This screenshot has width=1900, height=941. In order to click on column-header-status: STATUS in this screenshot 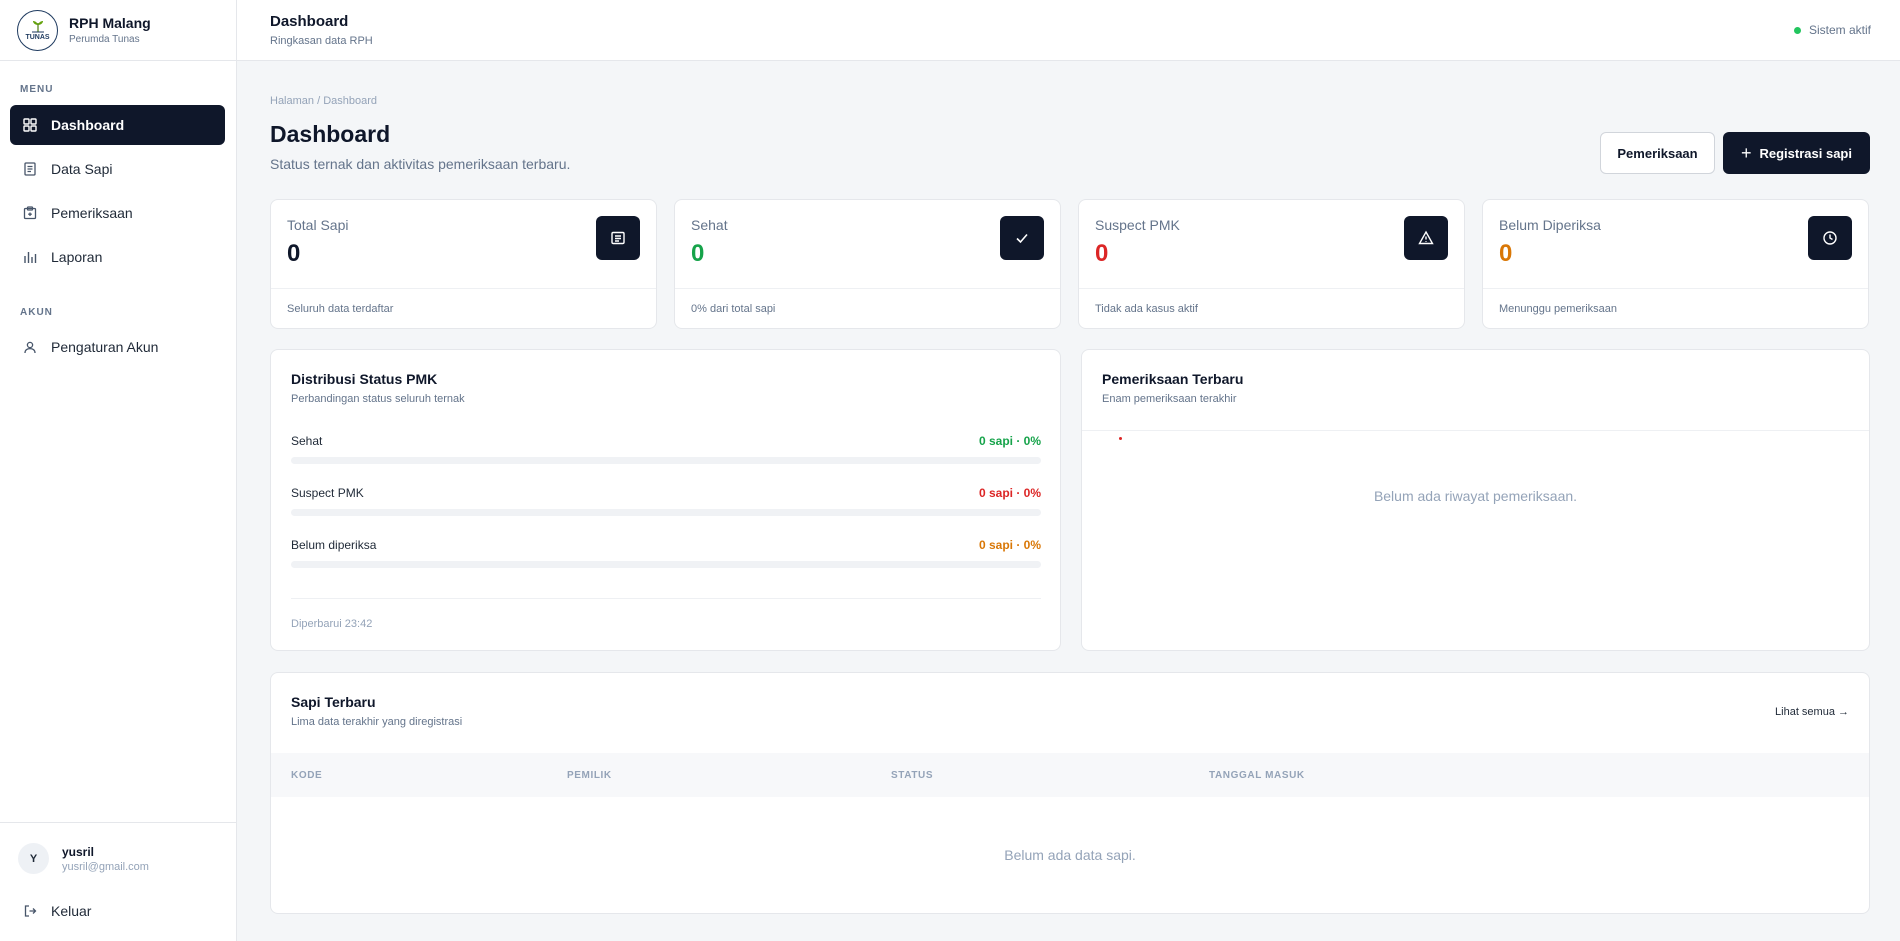, I will do `click(912, 775)`.